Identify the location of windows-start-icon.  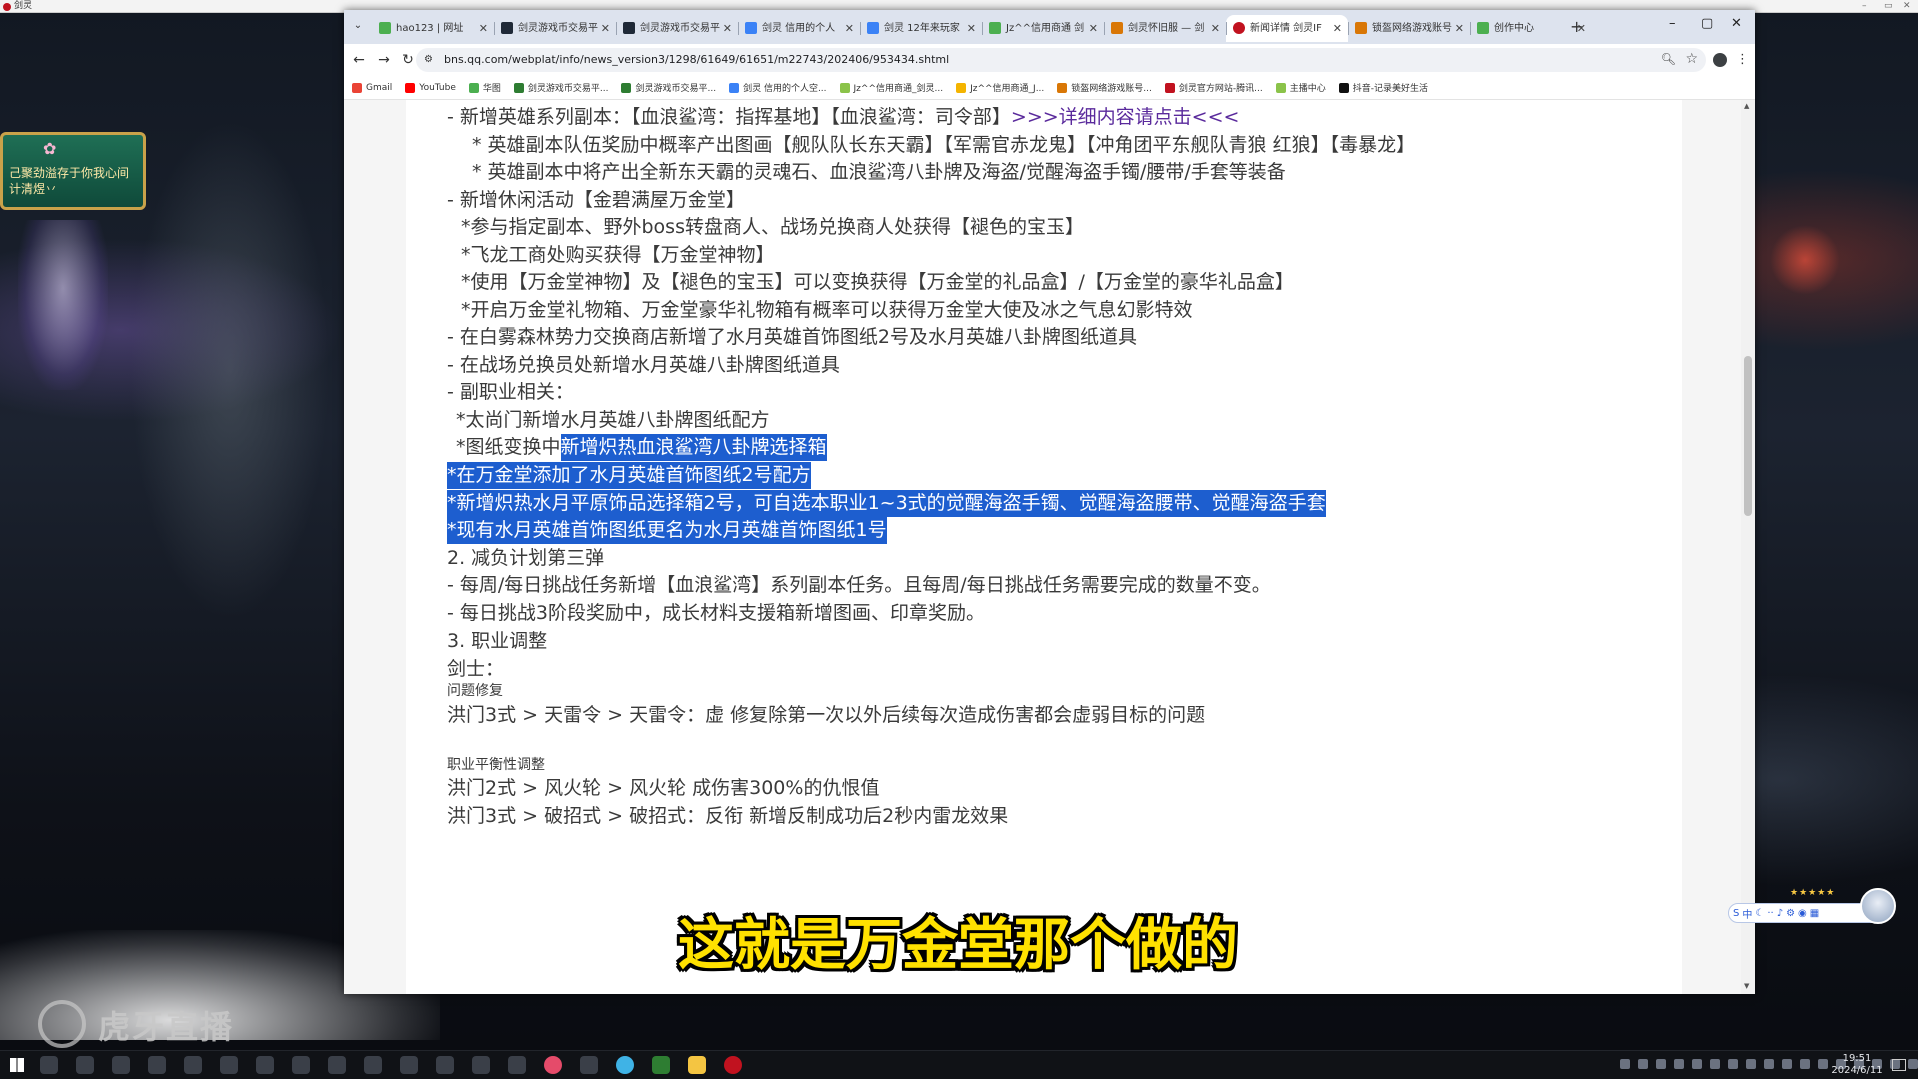
(17, 1065).